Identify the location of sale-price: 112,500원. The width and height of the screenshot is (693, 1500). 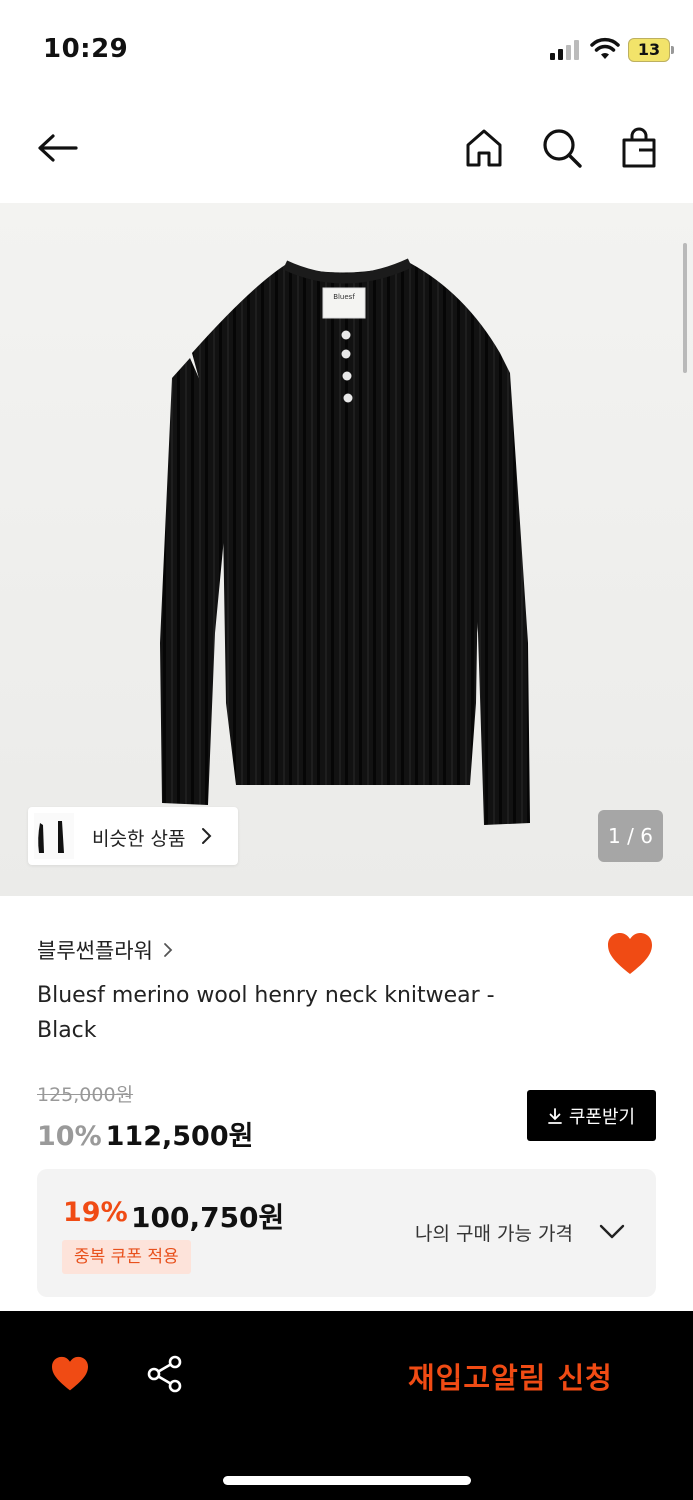
(179, 1136).